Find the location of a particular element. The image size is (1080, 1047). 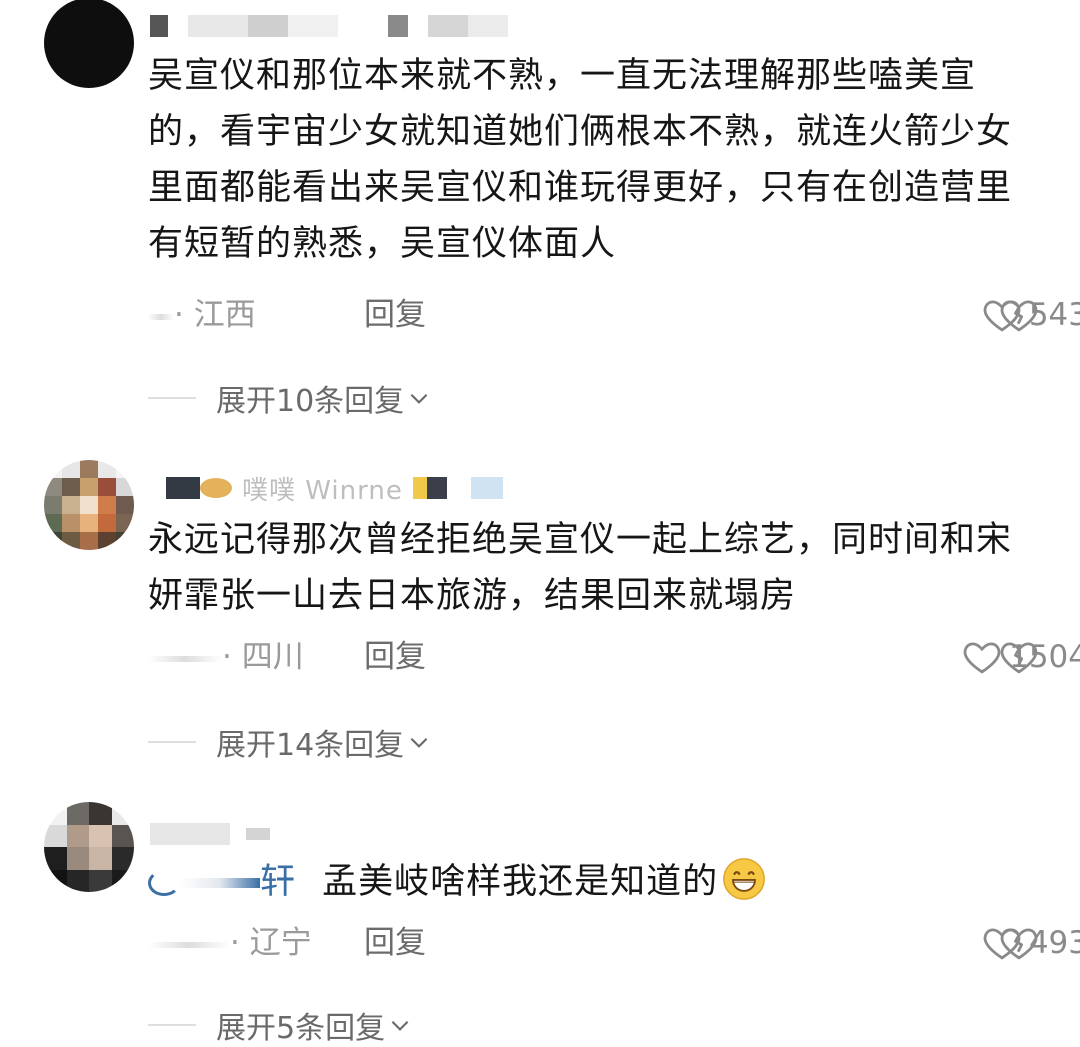

expand-replies-label: 展开14条回复 is located at coordinates (310, 745).